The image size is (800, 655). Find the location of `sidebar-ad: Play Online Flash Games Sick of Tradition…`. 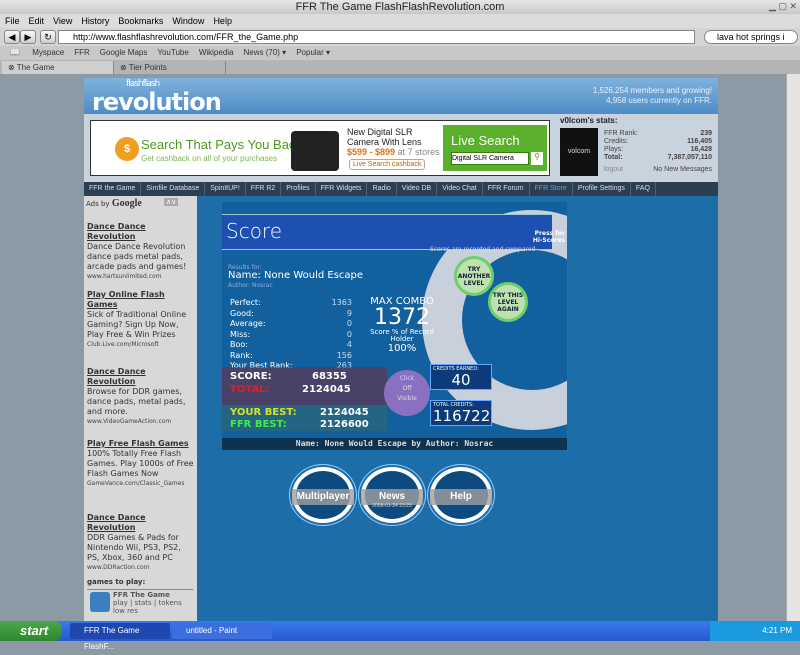

sidebar-ad: Play Online Flash Games Sick of Tradition… is located at coordinates (141, 320).